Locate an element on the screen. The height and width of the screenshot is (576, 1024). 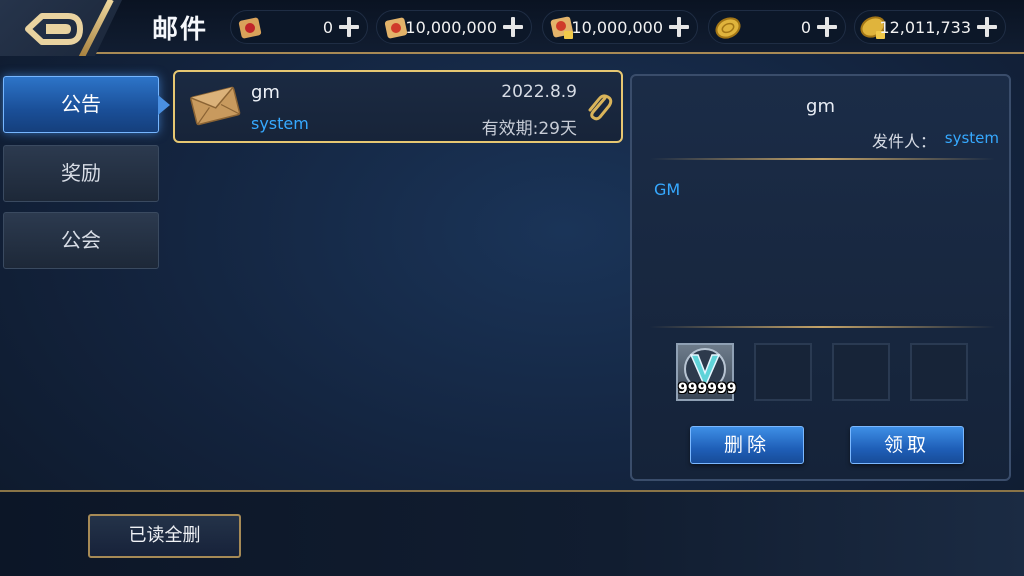
tab-label: 公告 is located at coordinates (81, 104).